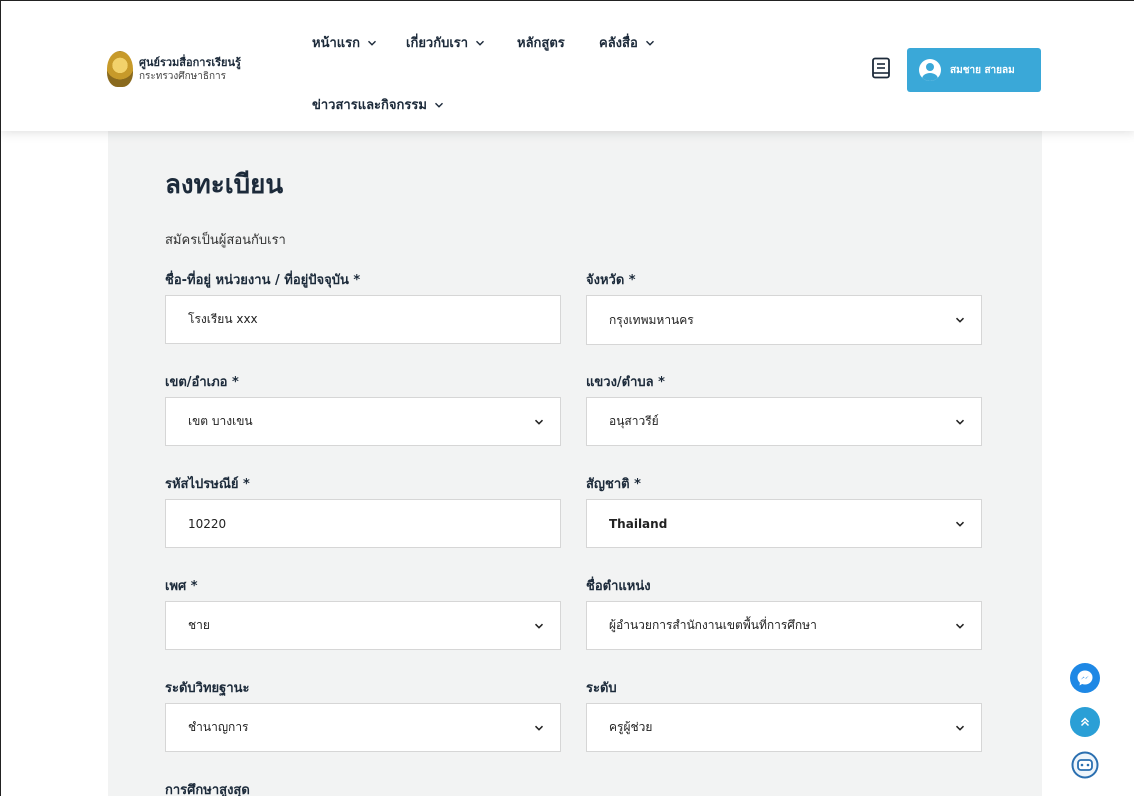 The image size is (1134, 796). What do you see at coordinates (363, 727) in the screenshot?
I see `academic-rank-select: ชำนาญการ` at bounding box center [363, 727].